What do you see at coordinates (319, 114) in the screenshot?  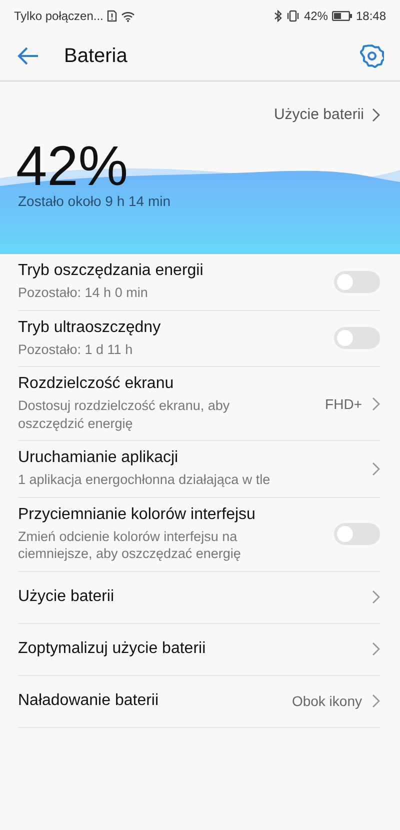 I see `battery-usage-link: Użycie baterii` at bounding box center [319, 114].